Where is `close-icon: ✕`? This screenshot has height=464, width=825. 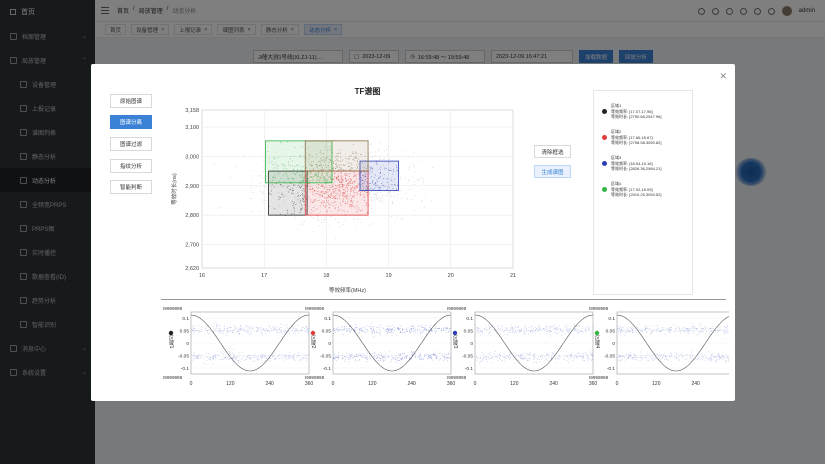 close-icon: ✕ is located at coordinates (723, 76).